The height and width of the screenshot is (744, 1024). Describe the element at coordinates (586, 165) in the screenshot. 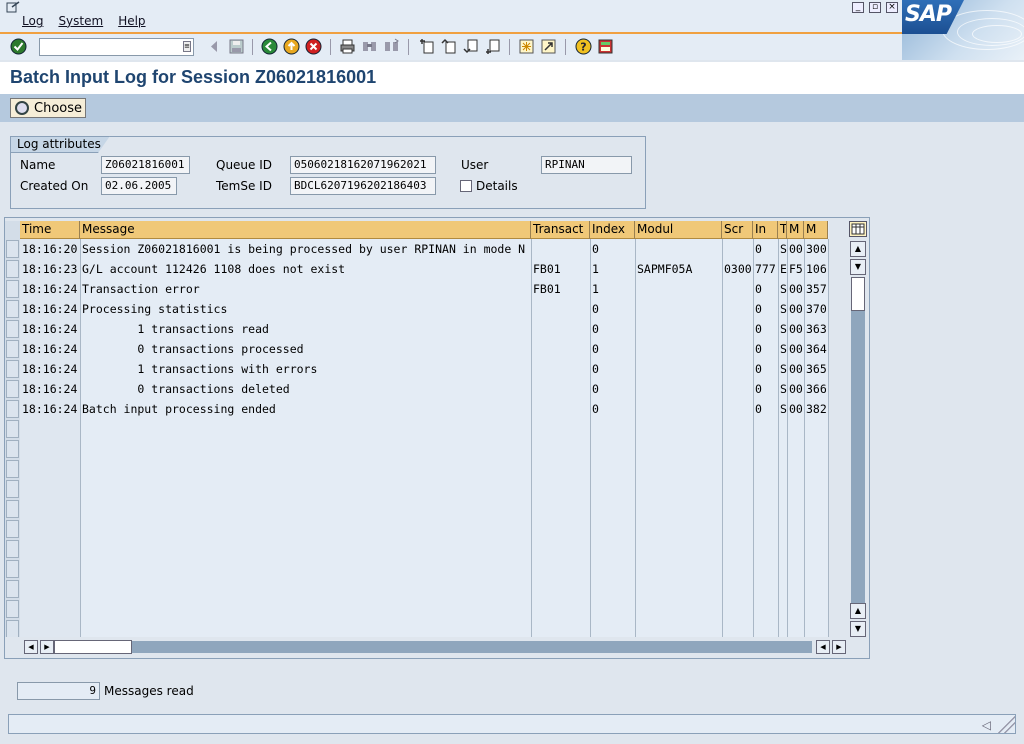

I see `user-field: RPINAN` at that location.